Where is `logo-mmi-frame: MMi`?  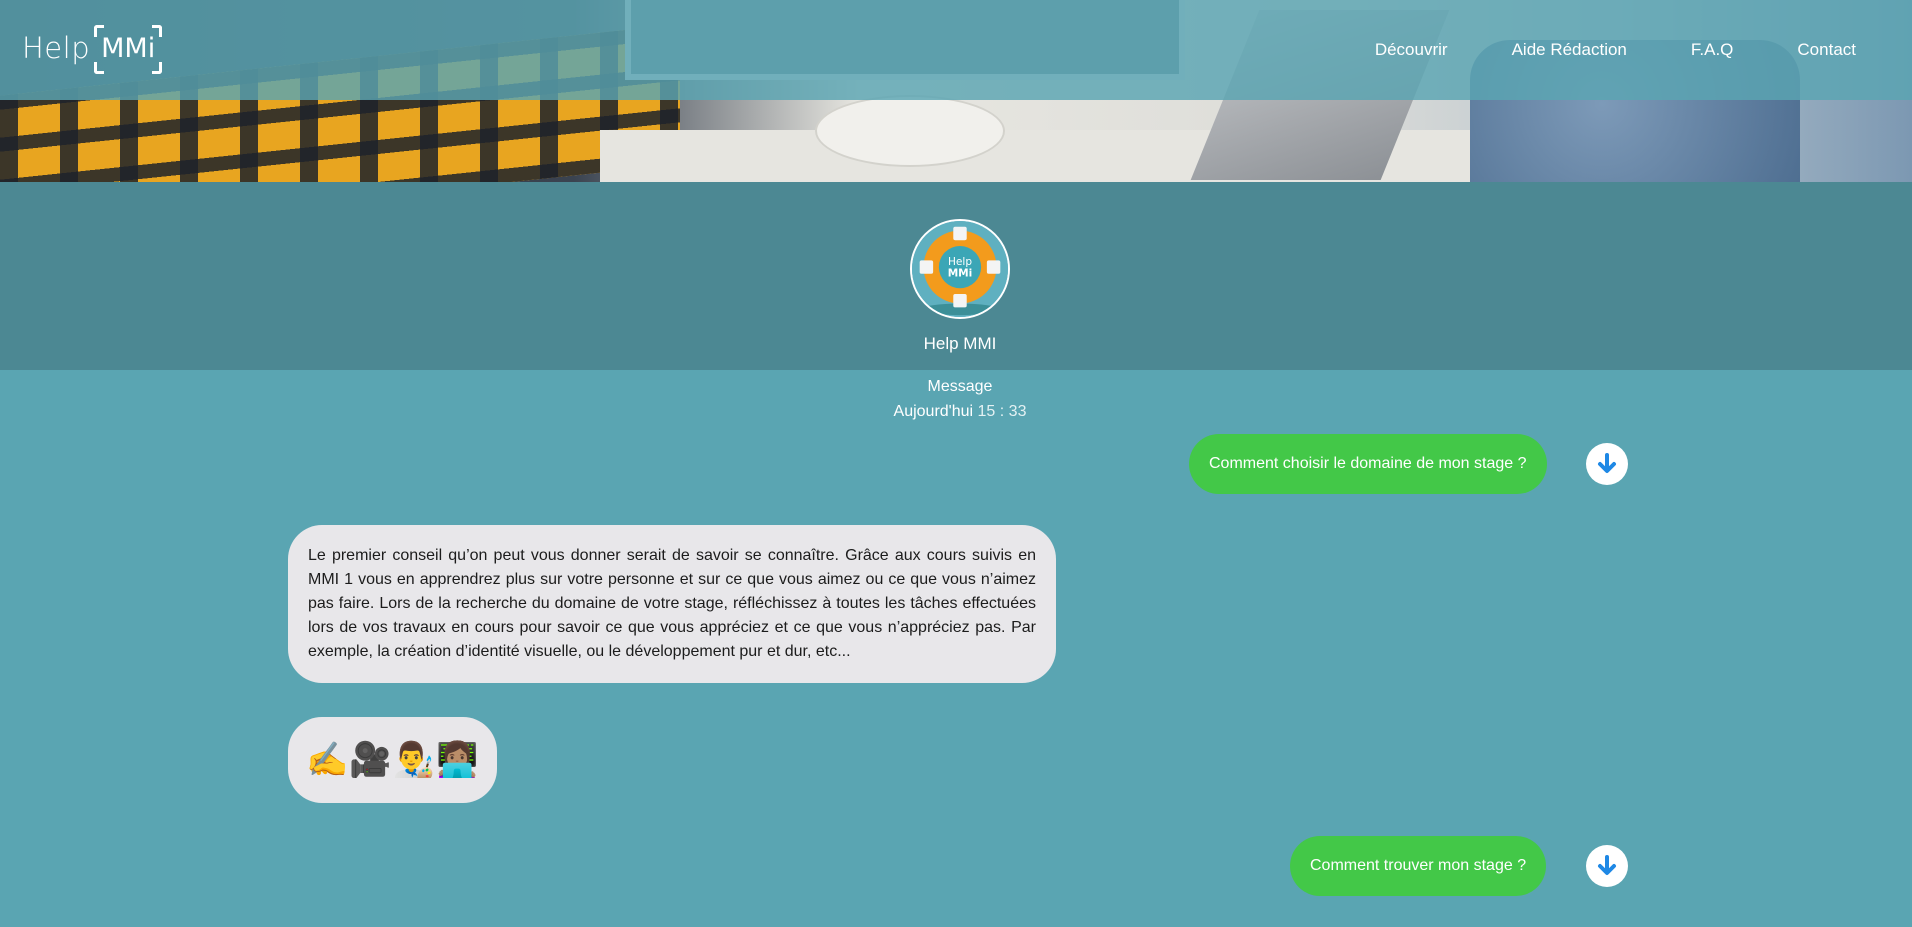 logo-mmi-frame: MMi is located at coordinates (128, 49).